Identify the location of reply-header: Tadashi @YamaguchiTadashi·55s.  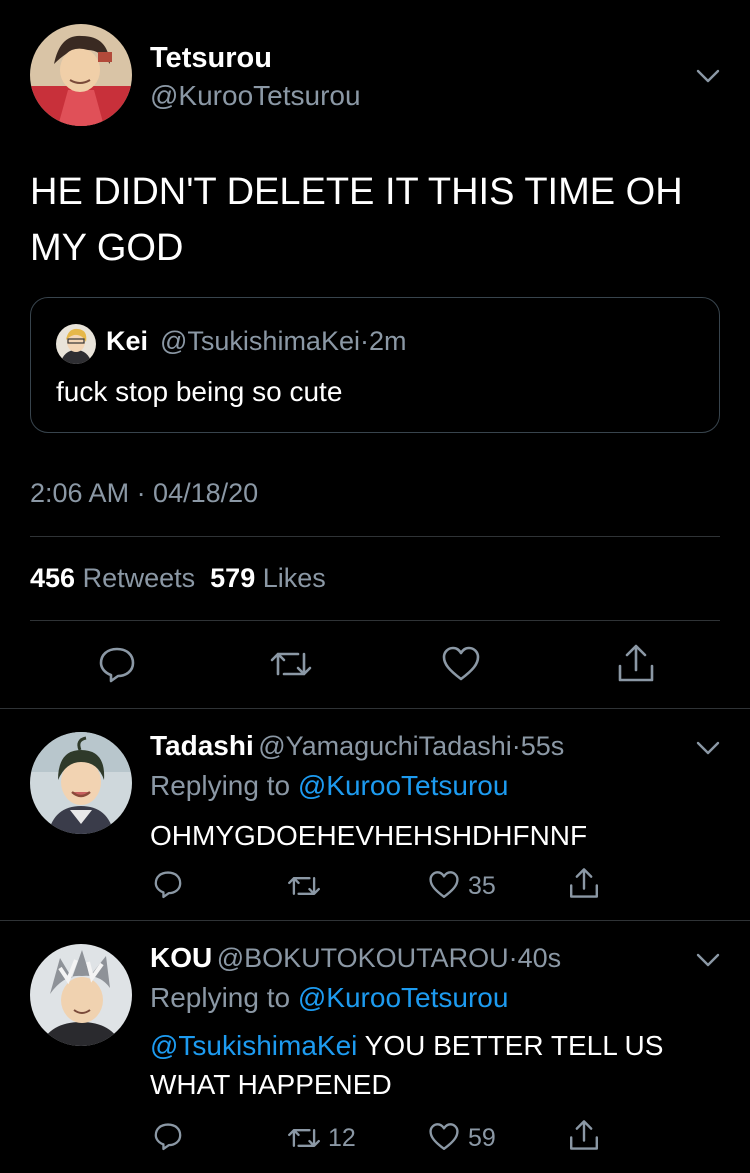
(357, 746).